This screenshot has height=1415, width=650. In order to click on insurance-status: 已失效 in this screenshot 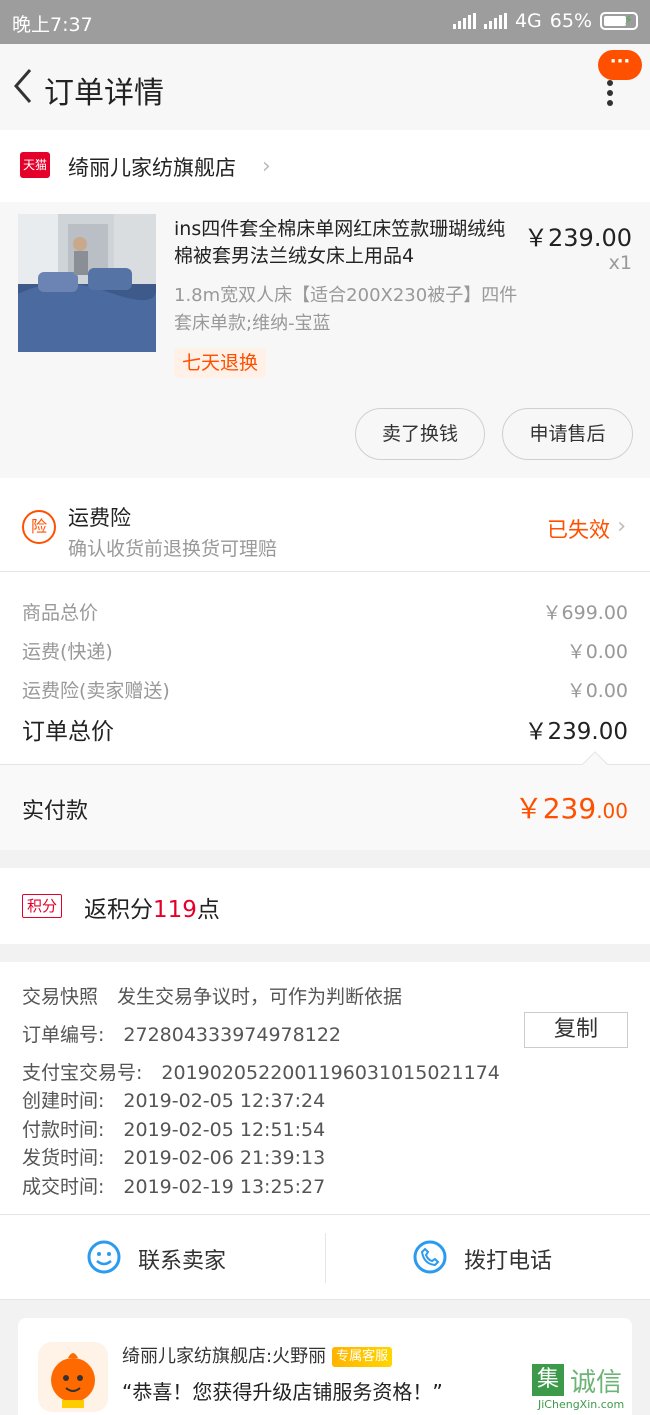, I will do `click(578, 529)`.